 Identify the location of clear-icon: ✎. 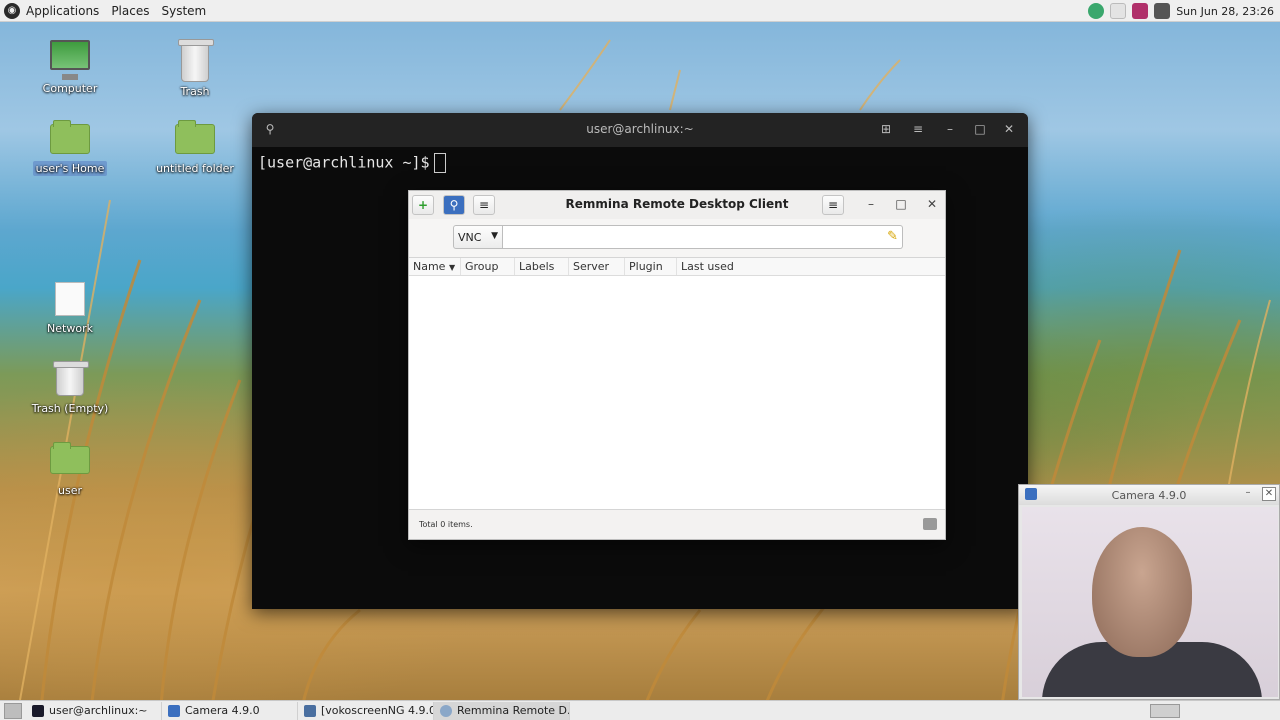
(892, 236).